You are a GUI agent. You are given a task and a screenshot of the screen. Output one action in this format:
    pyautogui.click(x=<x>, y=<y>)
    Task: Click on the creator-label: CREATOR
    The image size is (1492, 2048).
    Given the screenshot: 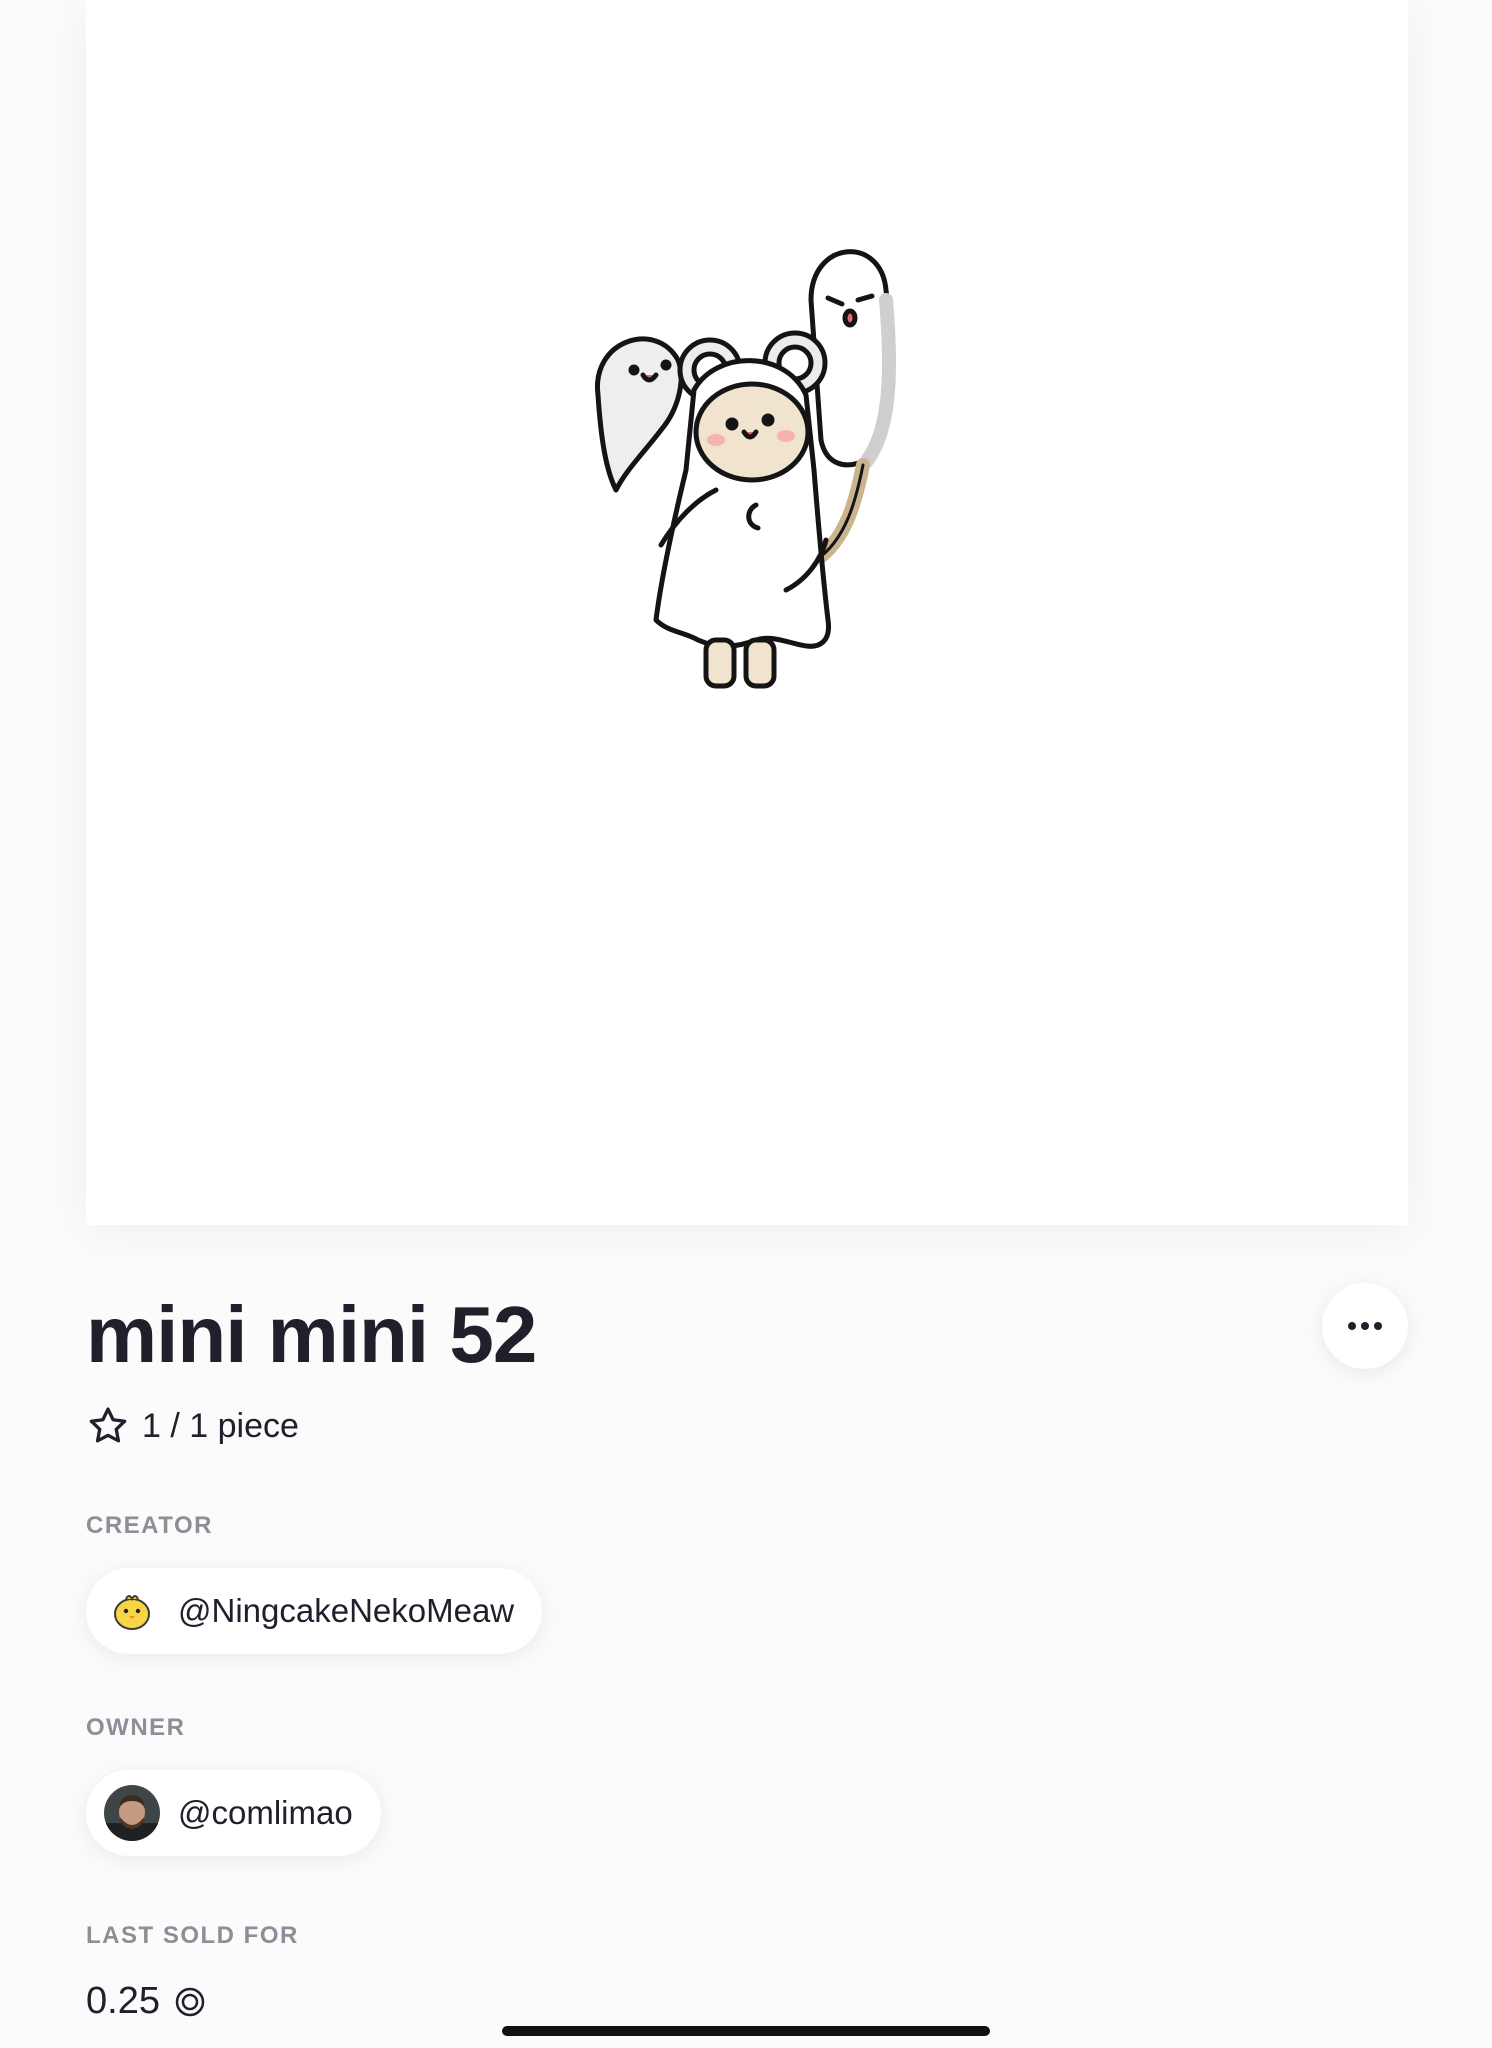 What is the action you would take?
    pyautogui.click(x=149, y=1525)
    